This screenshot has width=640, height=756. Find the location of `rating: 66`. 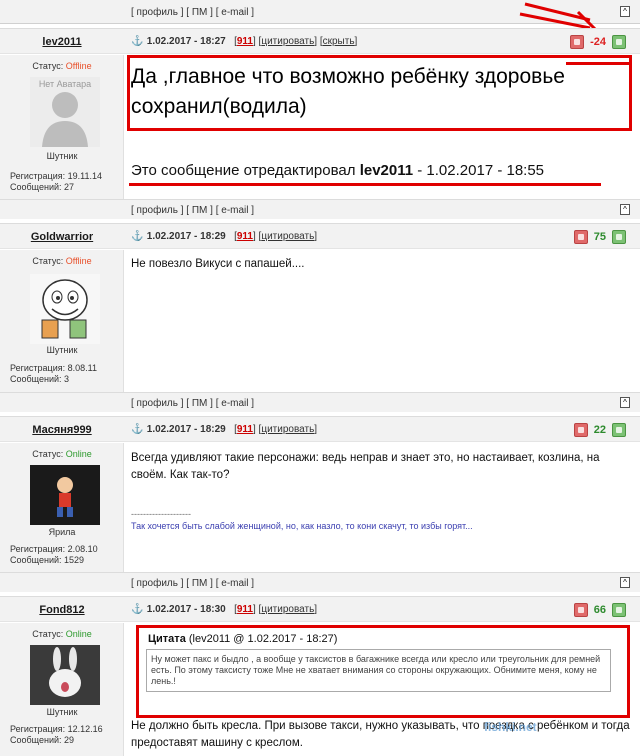

rating: 66 is located at coordinates (599, 610).